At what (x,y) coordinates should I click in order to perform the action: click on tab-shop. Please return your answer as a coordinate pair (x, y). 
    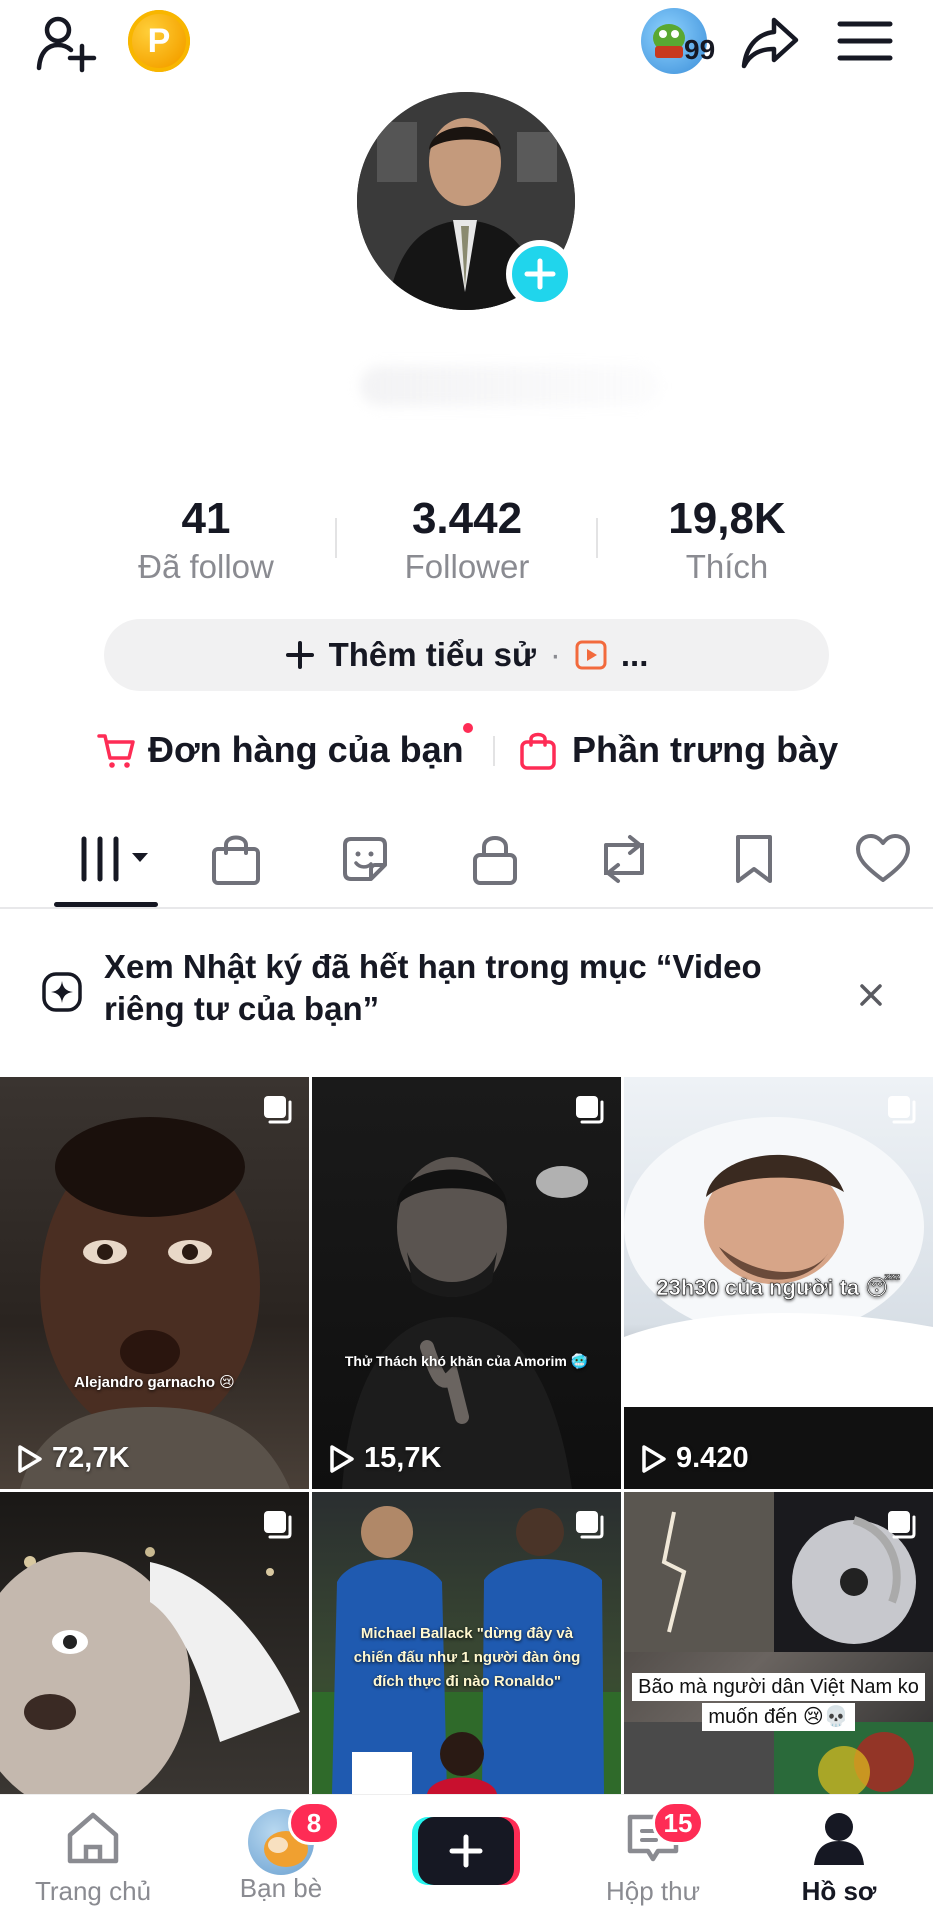
    Looking at the image, I should click on (236, 859).